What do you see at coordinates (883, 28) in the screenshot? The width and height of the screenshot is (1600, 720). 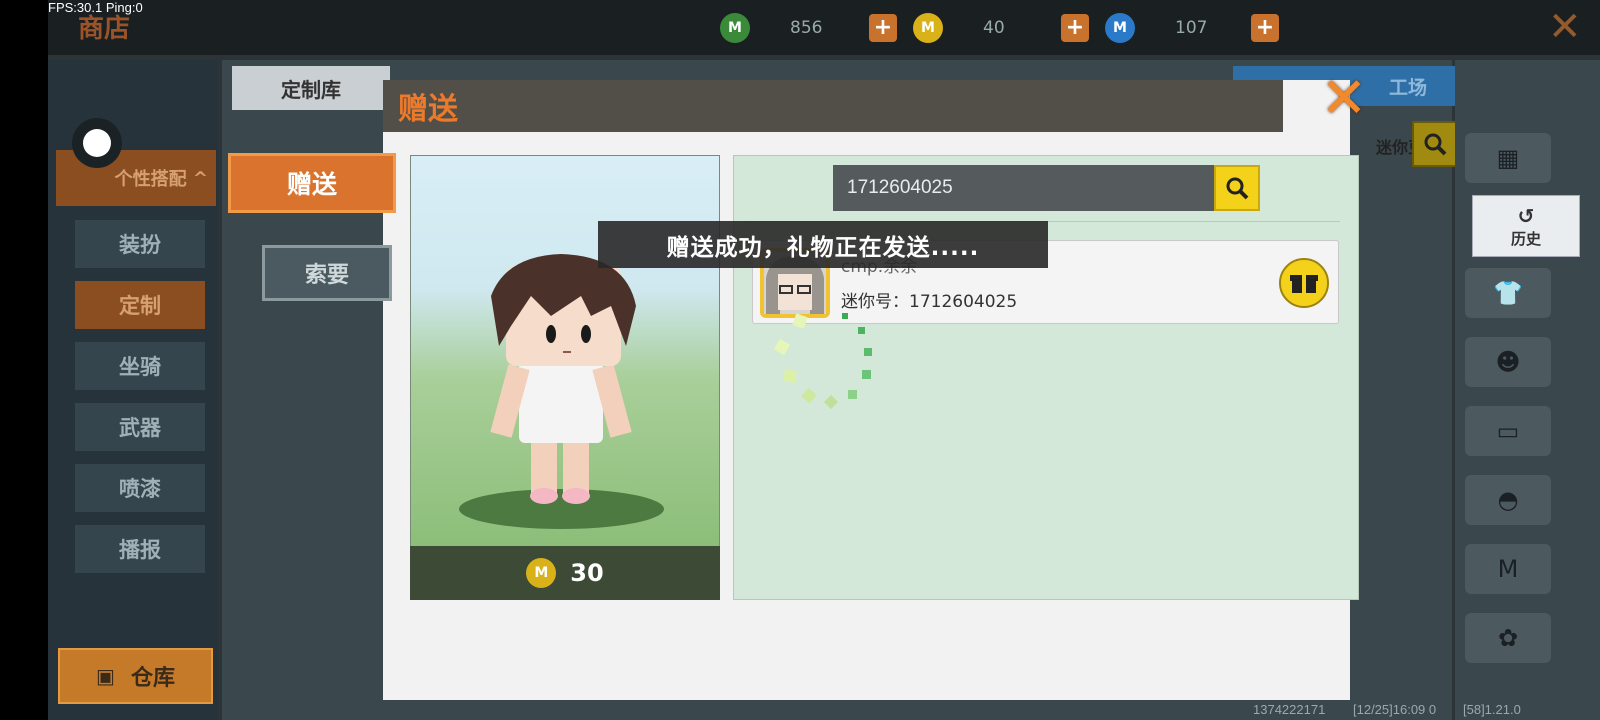 I see `add-mini-bean-button: +` at bounding box center [883, 28].